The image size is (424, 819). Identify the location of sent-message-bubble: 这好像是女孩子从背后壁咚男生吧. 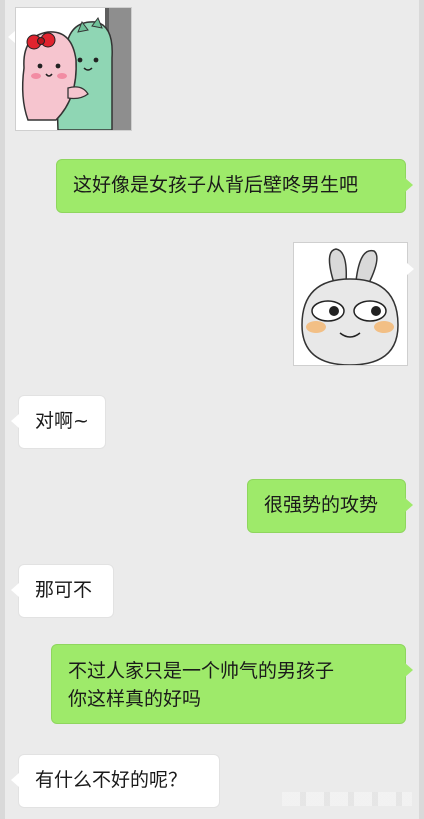
(234, 186).